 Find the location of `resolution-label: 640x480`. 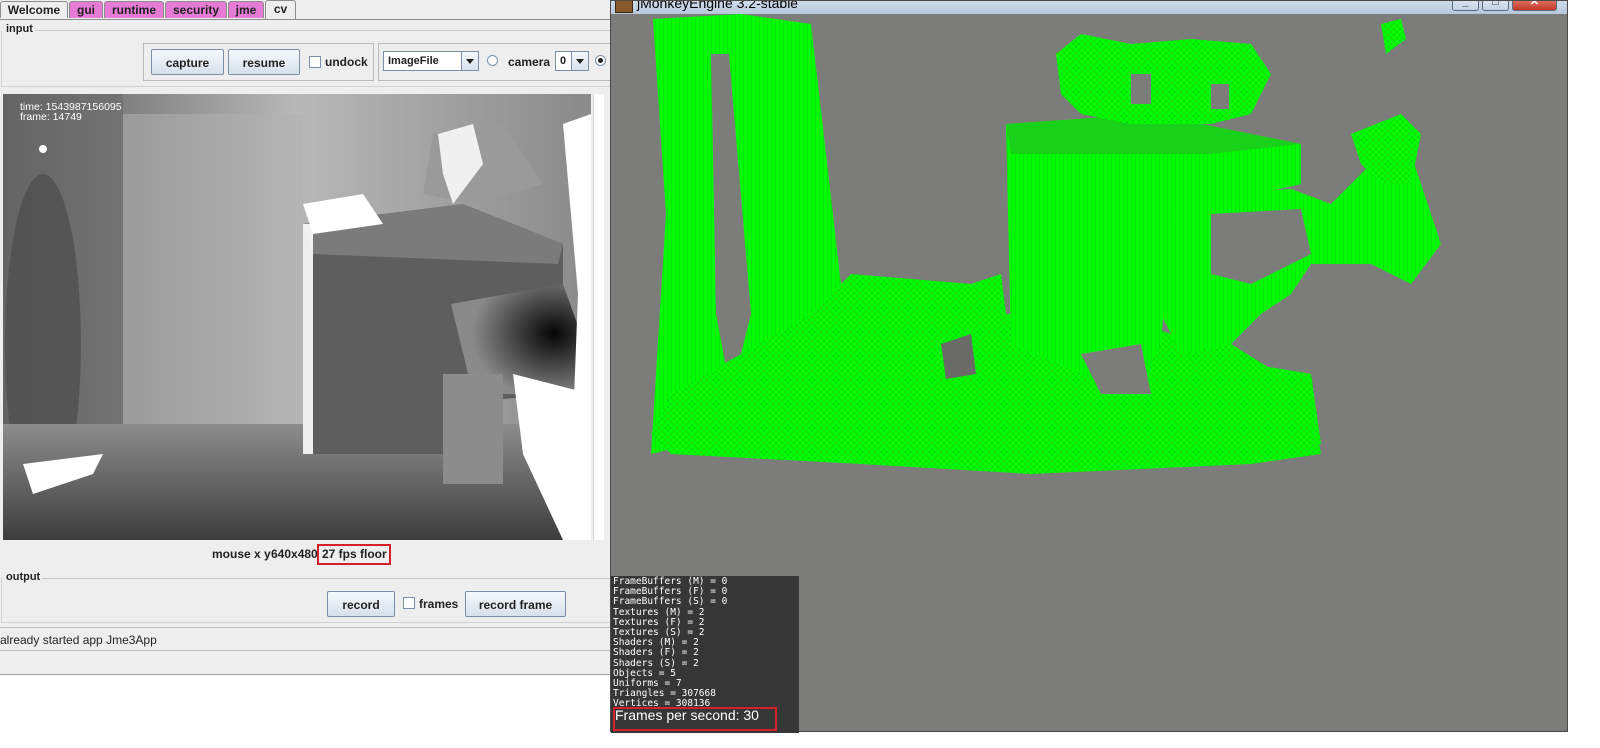

resolution-label: 640x480 is located at coordinates (294, 554).